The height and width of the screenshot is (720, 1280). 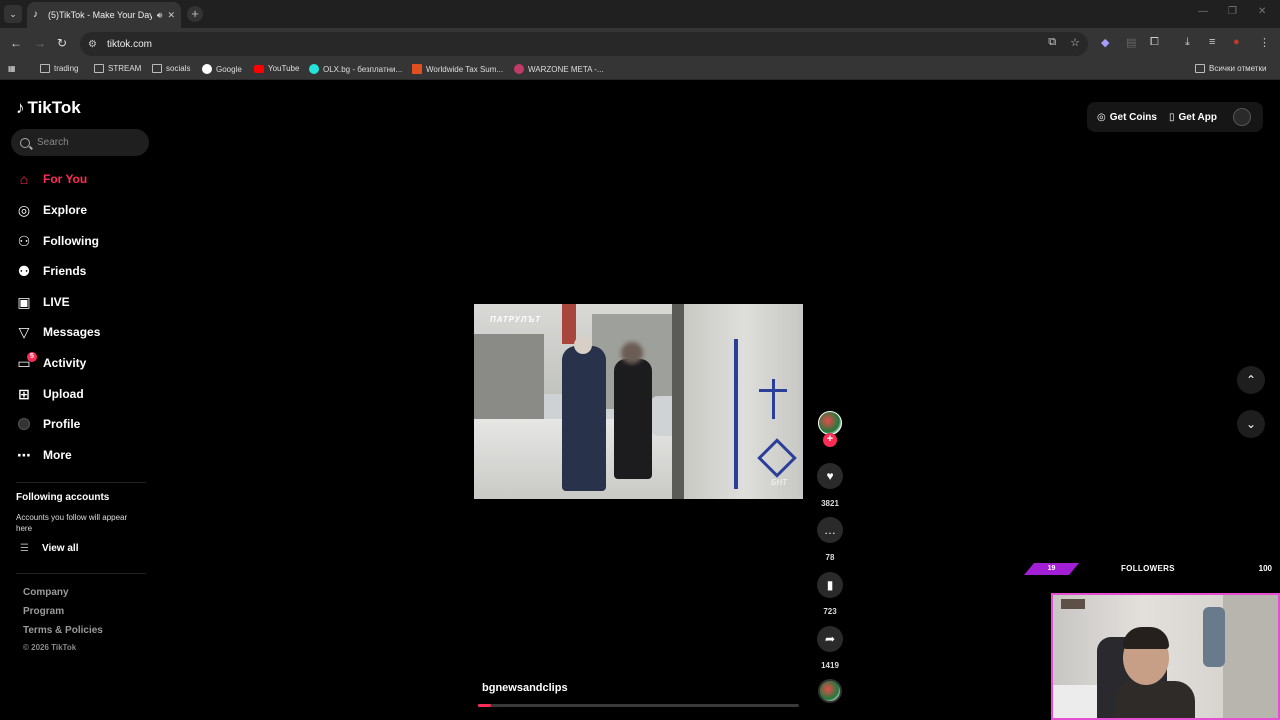 What do you see at coordinates (57, 241) in the screenshot?
I see `nav-following: ⚇ Following` at bounding box center [57, 241].